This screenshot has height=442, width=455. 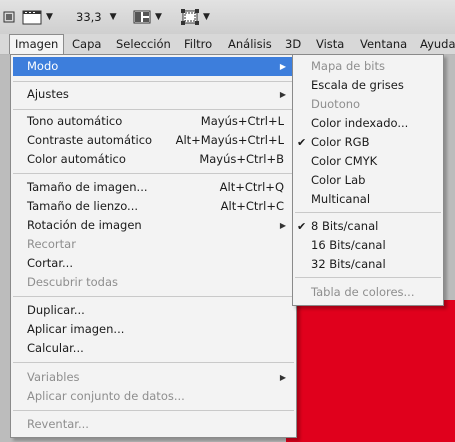 What do you see at coordinates (142, 17) in the screenshot?
I see `arrange-documents-icon` at bounding box center [142, 17].